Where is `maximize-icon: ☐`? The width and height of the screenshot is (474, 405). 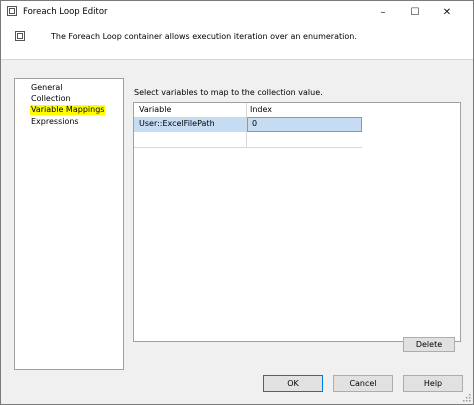
maximize-icon: ☐ is located at coordinates (415, 12).